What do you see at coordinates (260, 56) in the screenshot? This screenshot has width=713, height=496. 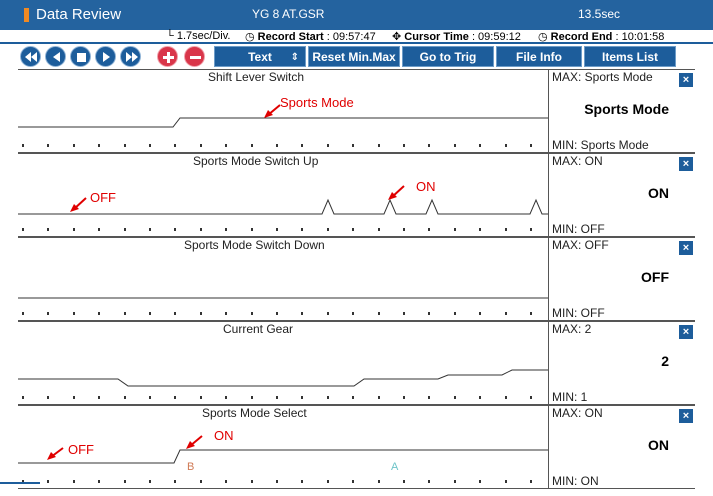 I see `text-mode-select: Text ⇕` at bounding box center [260, 56].